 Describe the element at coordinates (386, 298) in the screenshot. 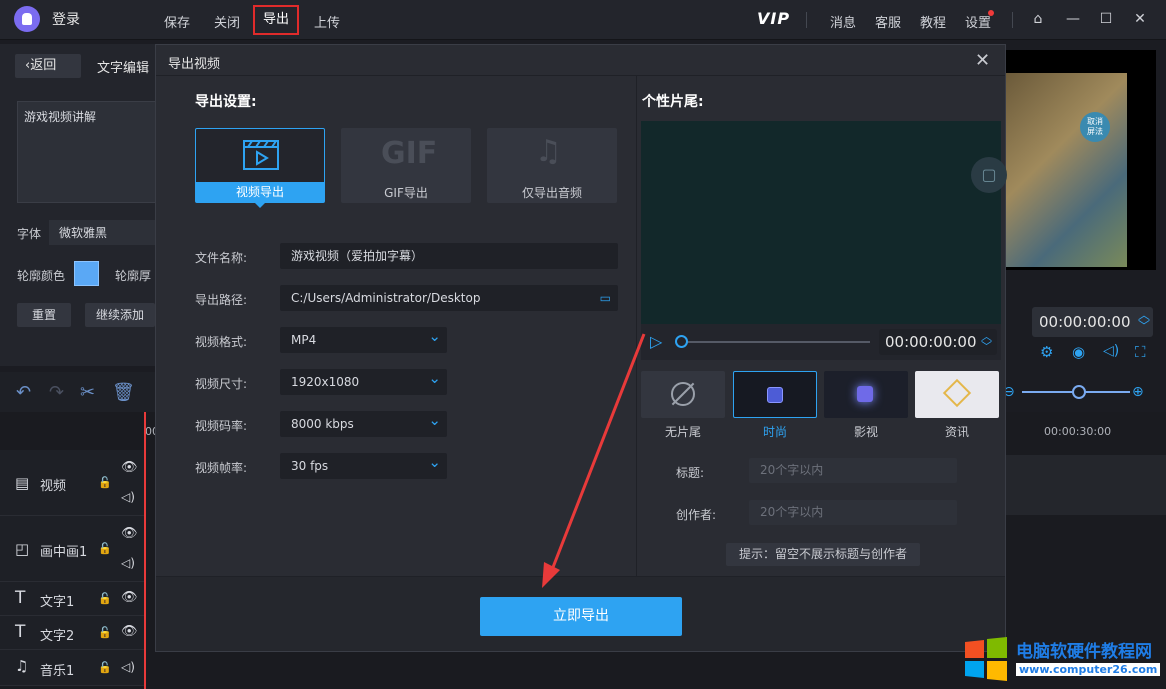

I see `path-value: C:/Users/Administrator/Desktop` at that location.